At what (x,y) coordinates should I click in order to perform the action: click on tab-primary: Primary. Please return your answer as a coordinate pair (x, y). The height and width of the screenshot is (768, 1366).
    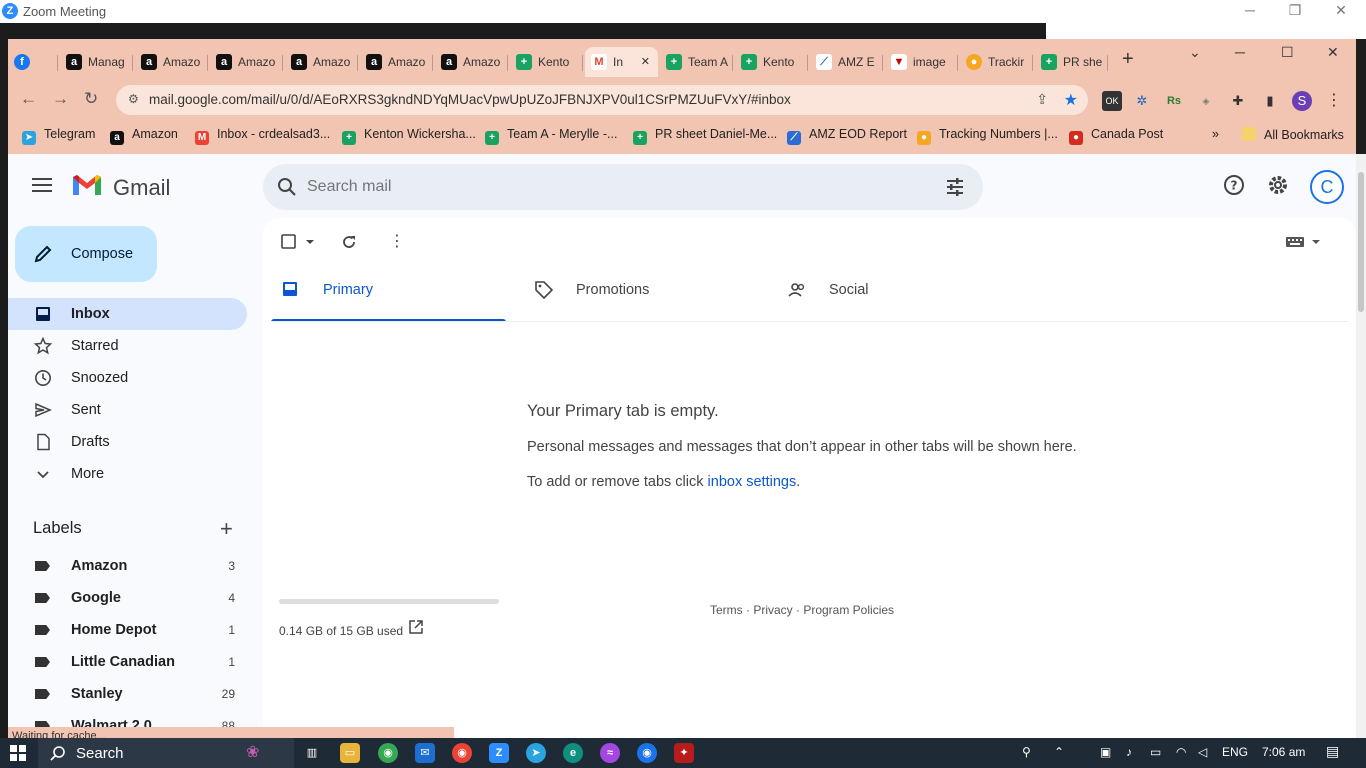
    Looking at the image, I should click on (388, 290).